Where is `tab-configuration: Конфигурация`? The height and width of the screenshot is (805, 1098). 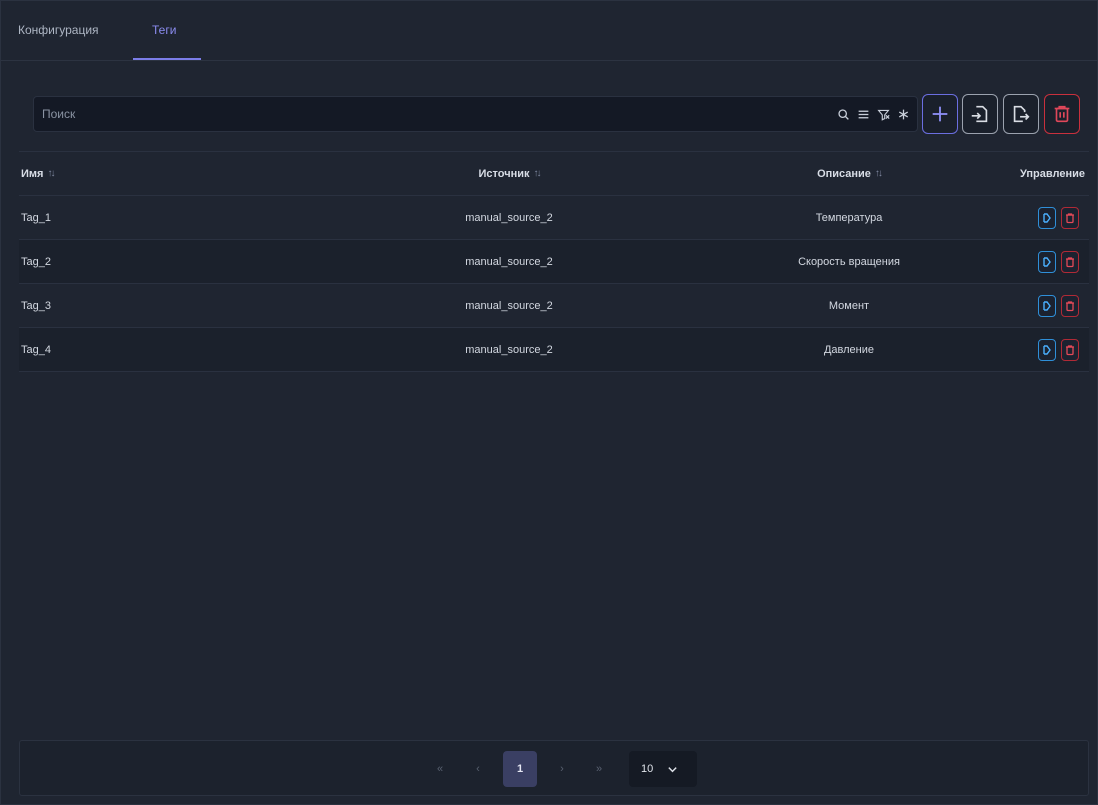 tab-configuration: Конфигурация is located at coordinates (58, 42).